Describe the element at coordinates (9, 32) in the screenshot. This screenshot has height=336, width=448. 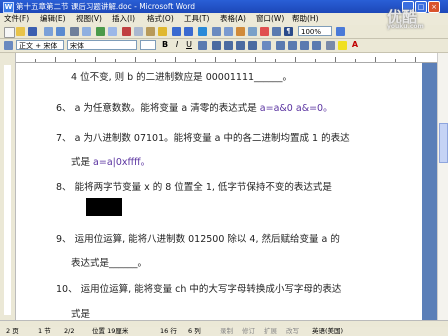
I see `new-document-icon` at that location.